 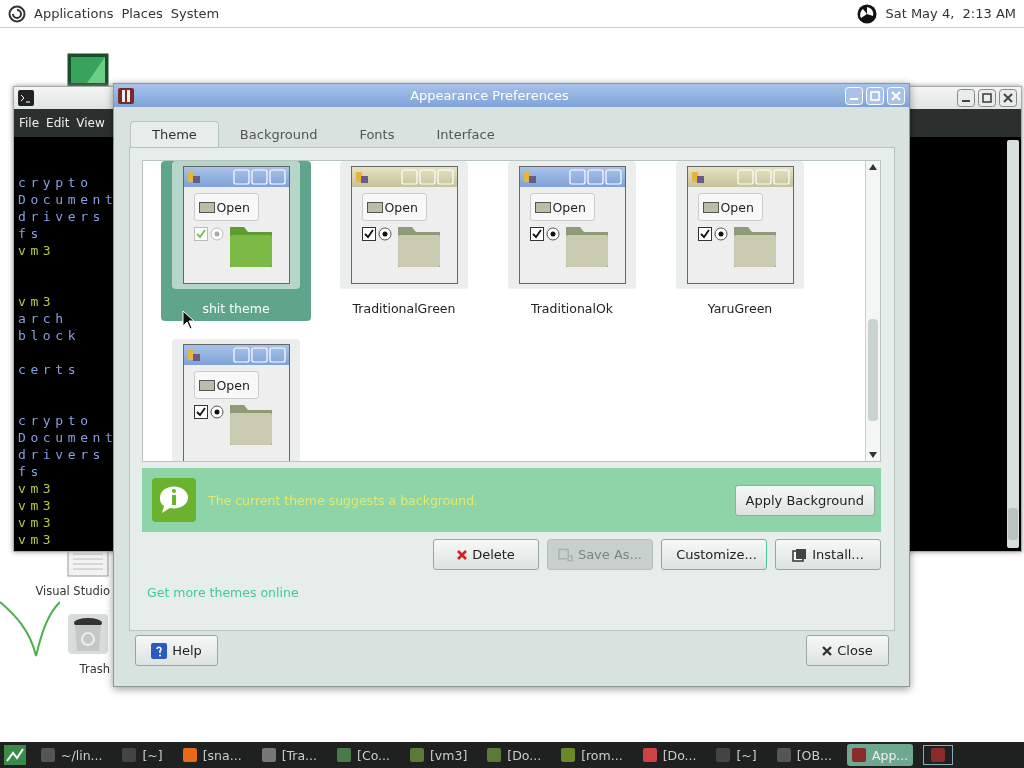 I want to click on save-icon, so click(x=565, y=554).